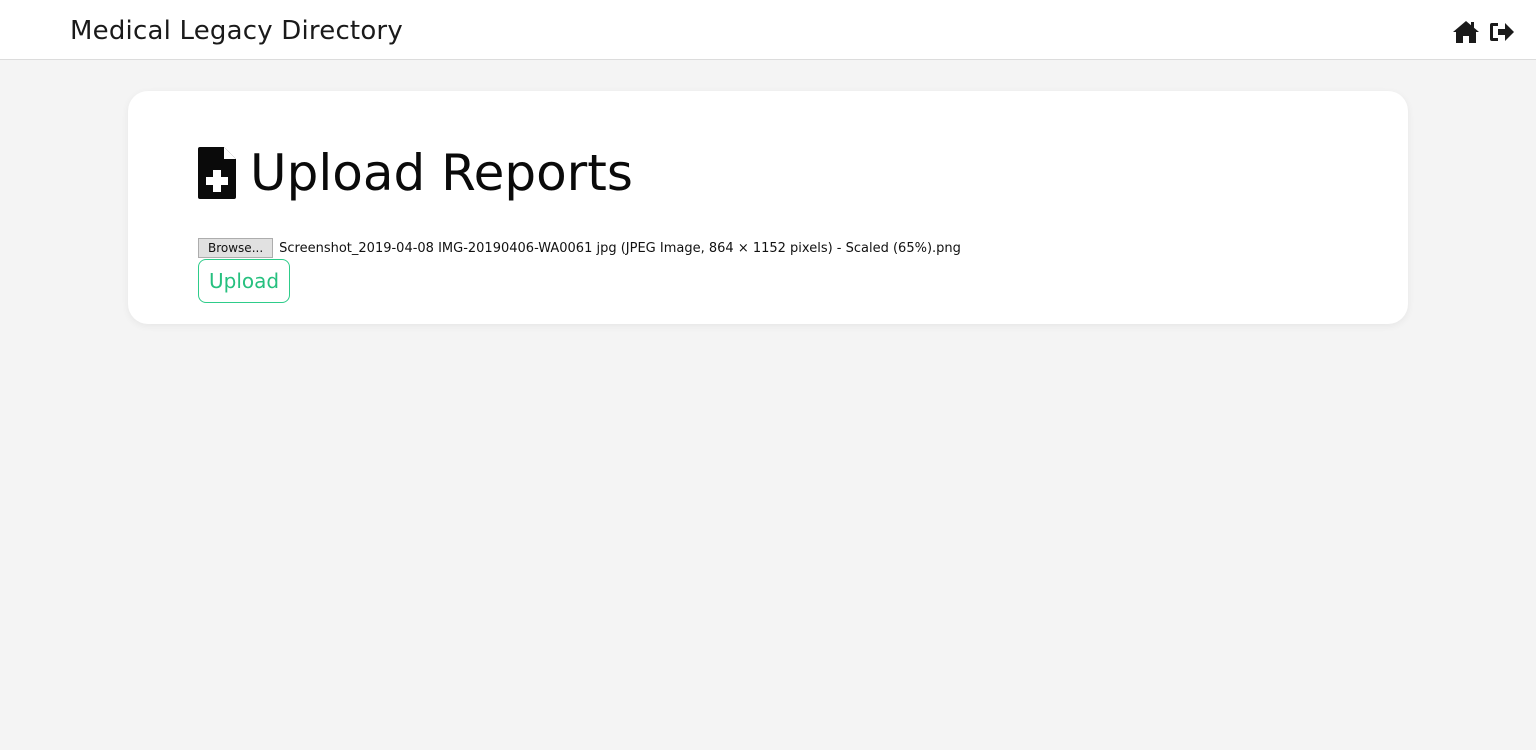 Image resolution: width=1536 pixels, height=750 pixels. What do you see at coordinates (218, 173) in the screenshot?
I see `file-medical-icon` at bounding box center [218, 173].